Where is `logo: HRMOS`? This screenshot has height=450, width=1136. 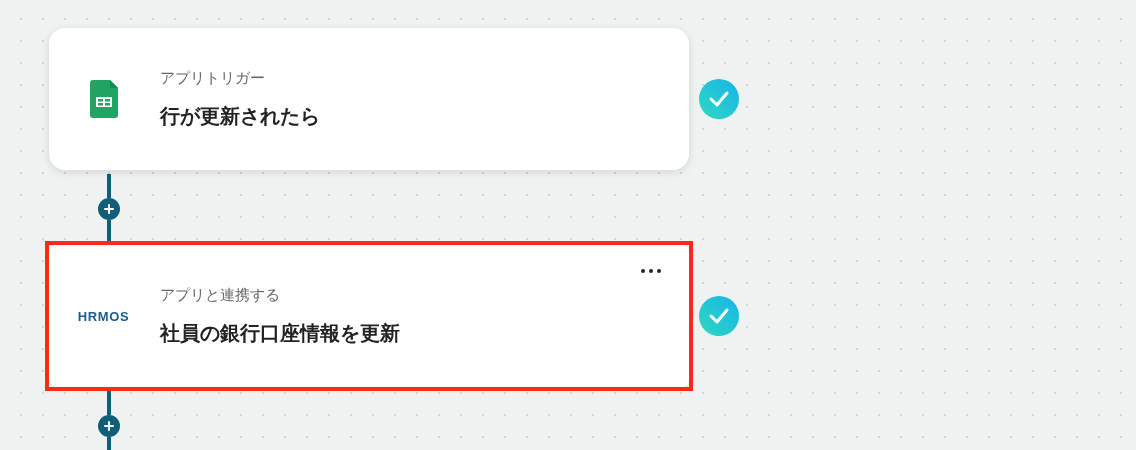
logo: HRMOS is located at coordinates (103, 316).